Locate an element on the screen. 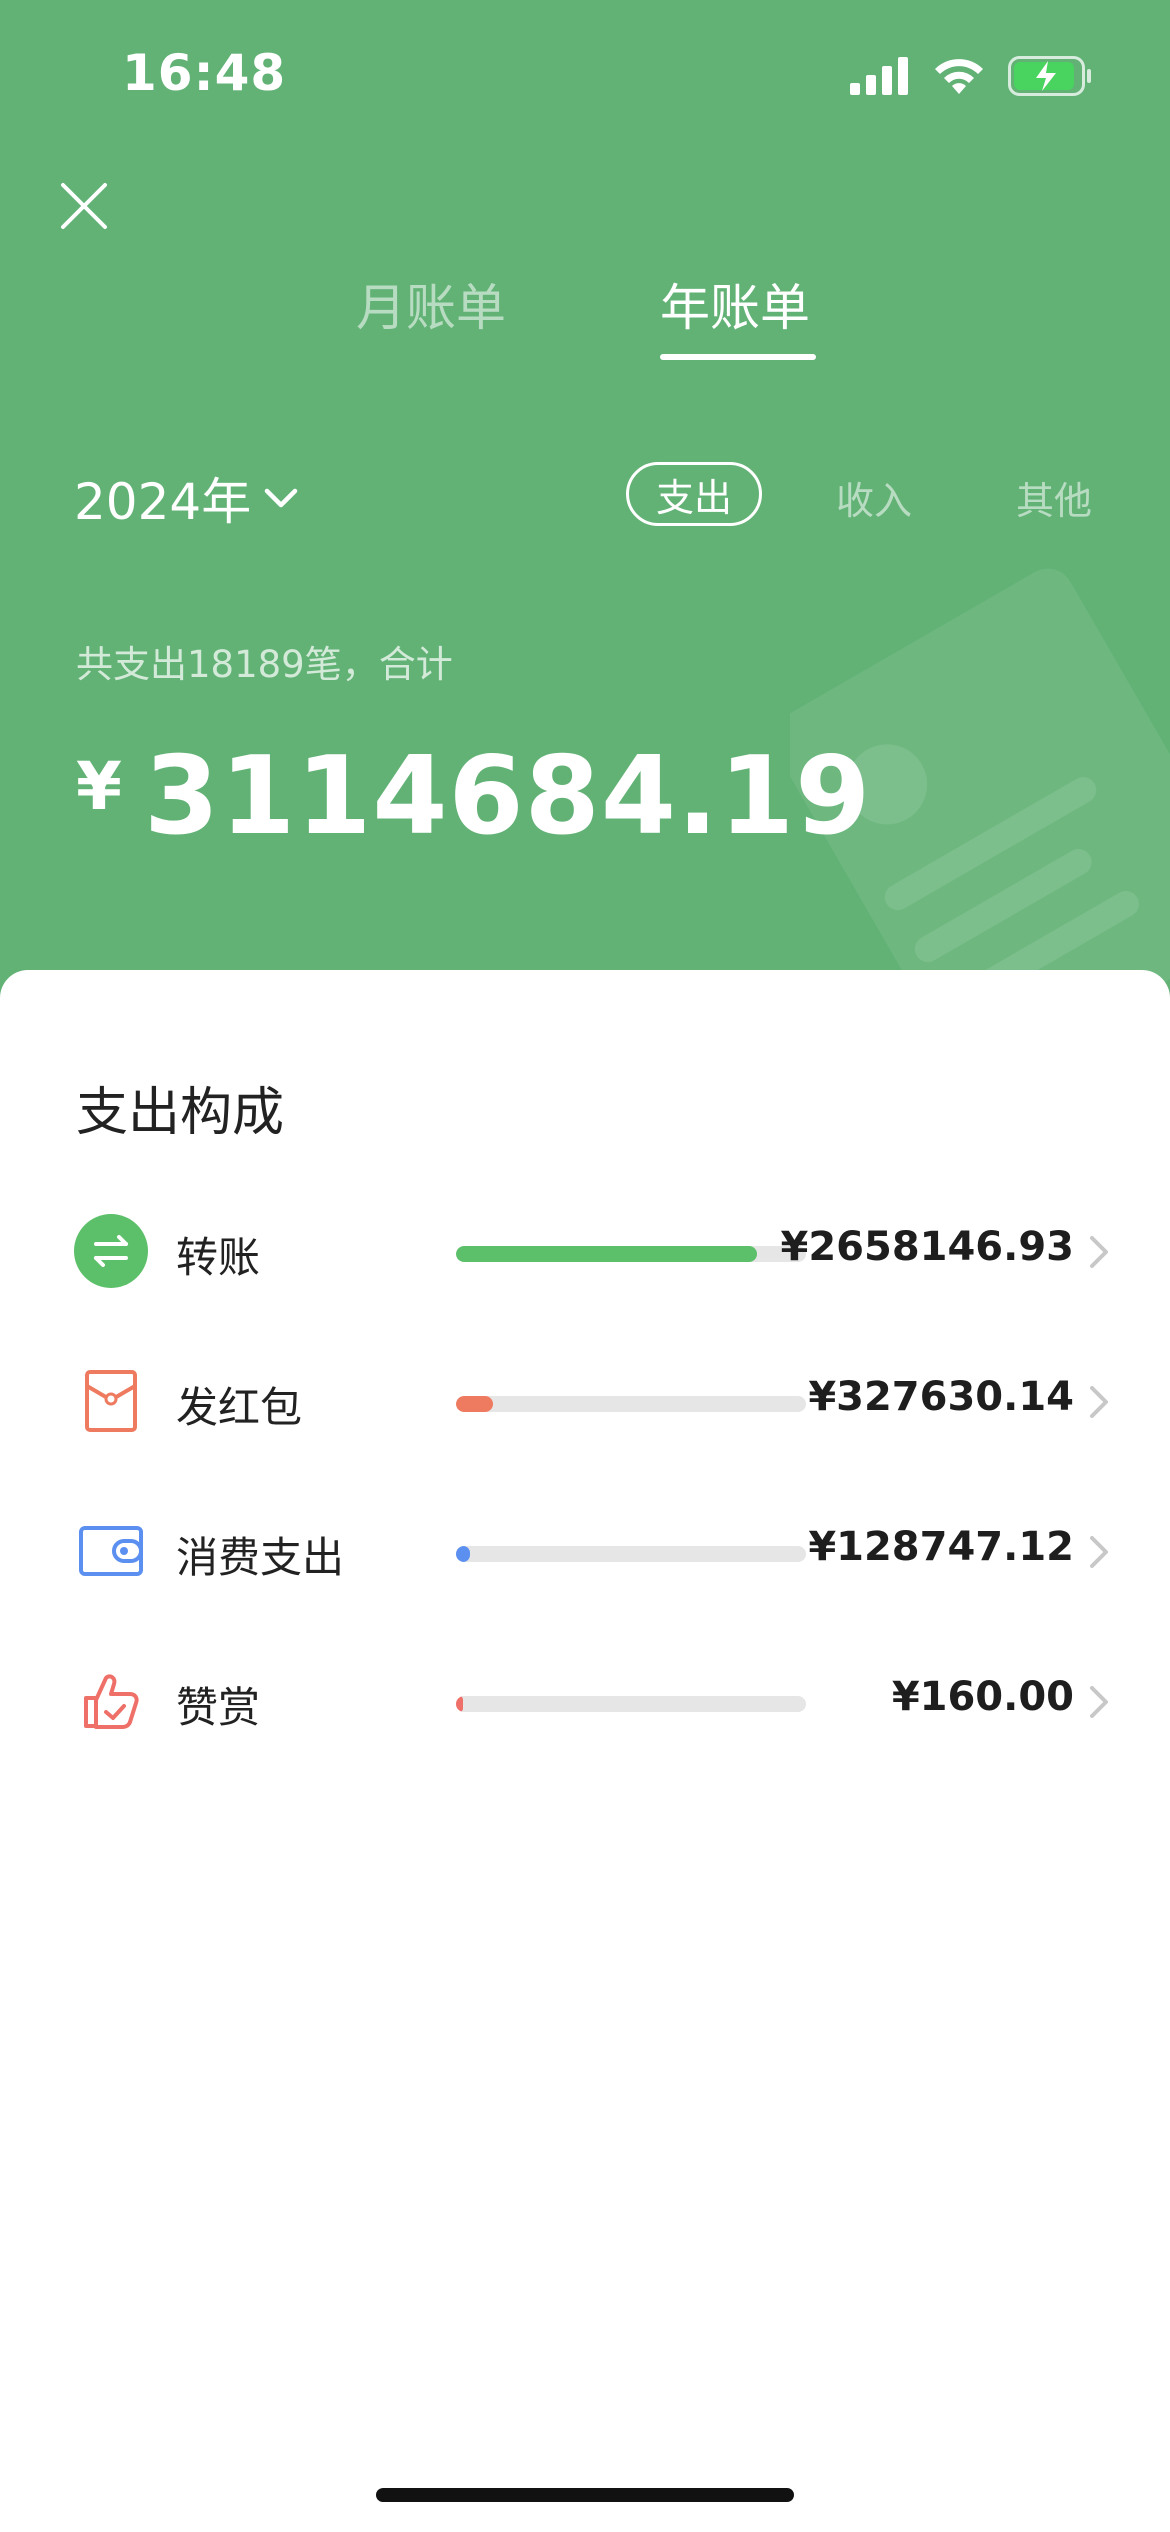 Image resolution: width=1170 pixels, height=2532 pixels. home-indicator is located at coordinates (585, 2495).